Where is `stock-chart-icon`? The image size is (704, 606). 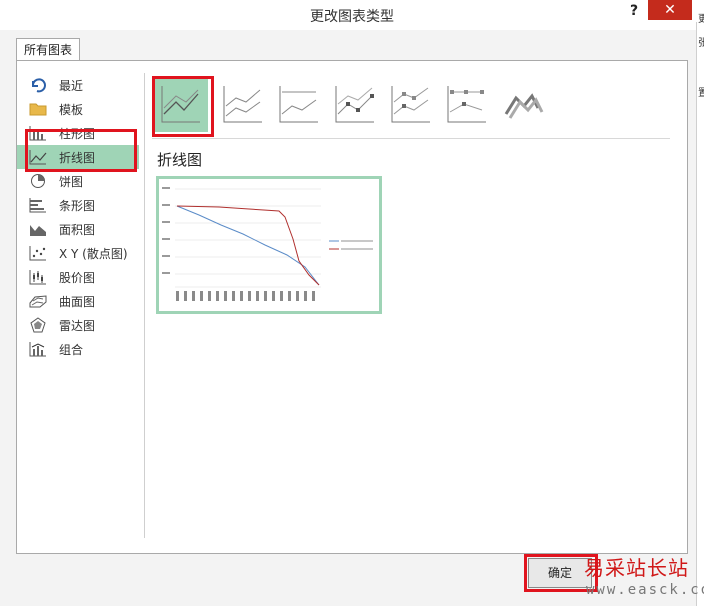
stock-chart-icon is located at coordinates (37, 277).